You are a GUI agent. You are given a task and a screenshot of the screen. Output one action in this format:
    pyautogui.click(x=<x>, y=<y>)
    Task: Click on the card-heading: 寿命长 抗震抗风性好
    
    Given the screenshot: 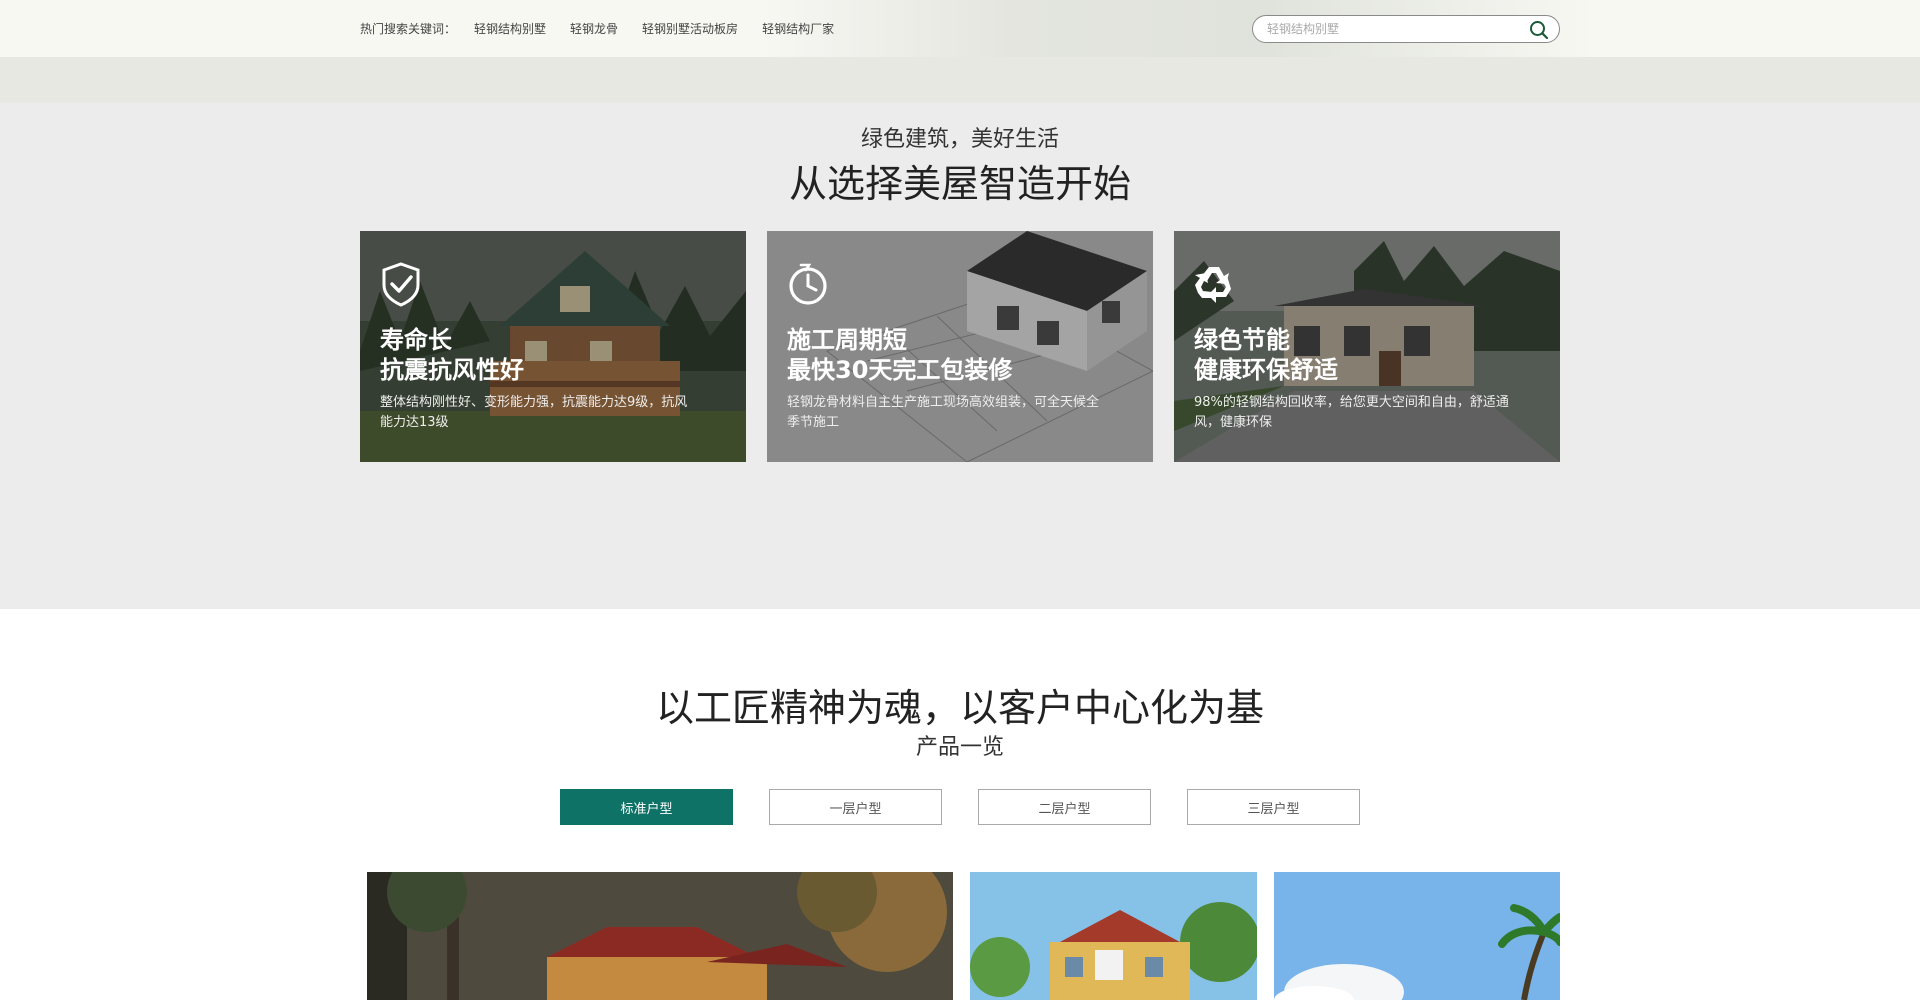 What is the action you would take?
    pyautogui.click(x=452, y=355)
    